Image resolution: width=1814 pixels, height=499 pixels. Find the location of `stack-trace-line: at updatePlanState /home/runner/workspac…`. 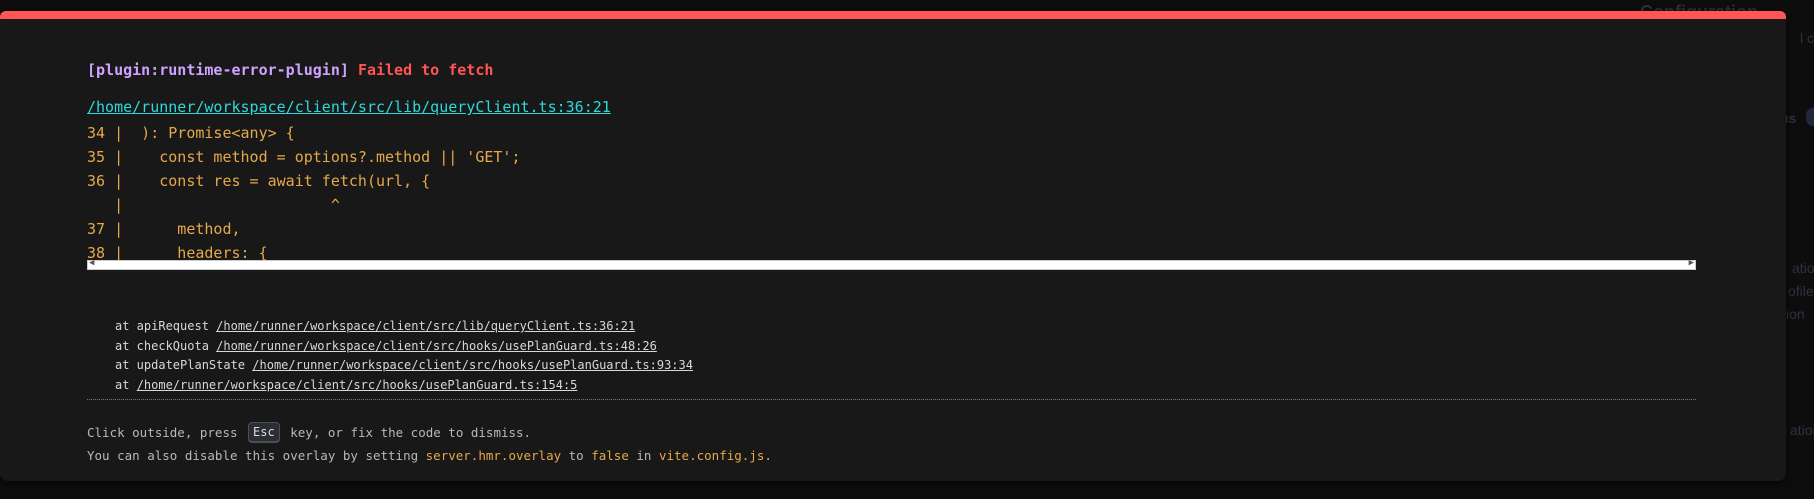

stack-trace-line: at updatePlanState /home/runner/workspac… is located at coordinates (404, 366).